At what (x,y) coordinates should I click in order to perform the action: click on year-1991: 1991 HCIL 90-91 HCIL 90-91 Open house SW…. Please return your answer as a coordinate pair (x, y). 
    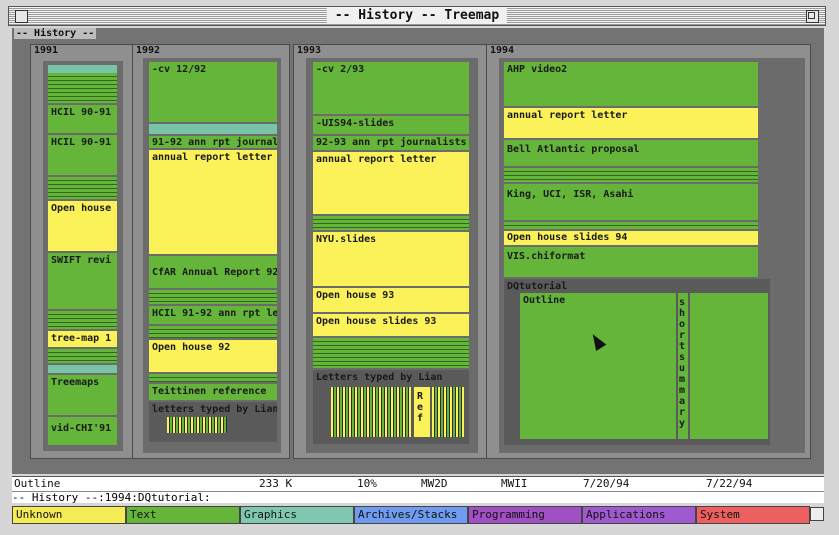
    Looking at the image, I should click on (81, 251).